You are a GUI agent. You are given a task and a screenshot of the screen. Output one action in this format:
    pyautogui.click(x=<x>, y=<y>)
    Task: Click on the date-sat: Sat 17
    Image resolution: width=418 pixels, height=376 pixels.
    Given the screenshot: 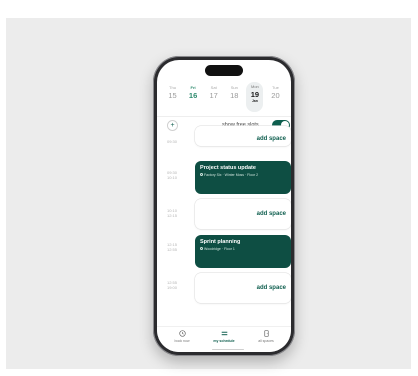 What is the action you would take?
    pyautogui.click(x=213, y=98)
    